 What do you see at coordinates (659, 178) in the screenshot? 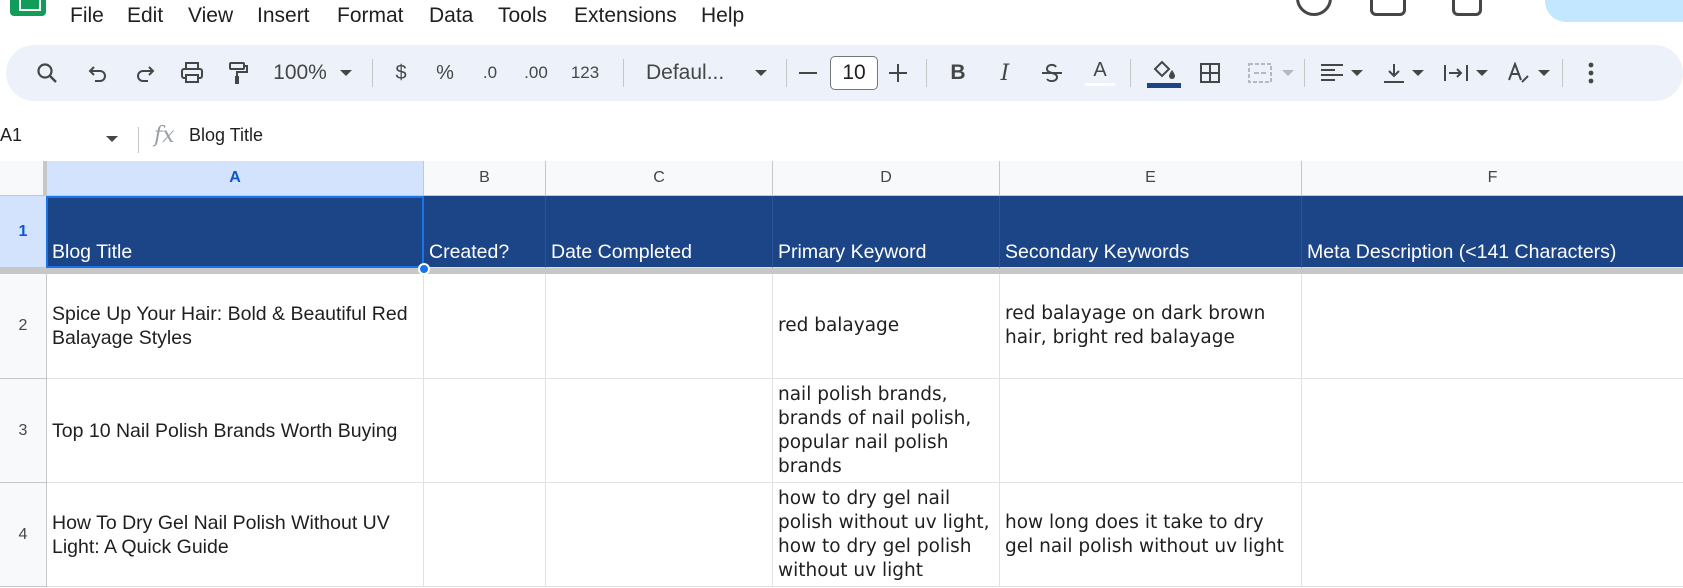
I see `column-header-c: C` at bounding box center [659, 178].